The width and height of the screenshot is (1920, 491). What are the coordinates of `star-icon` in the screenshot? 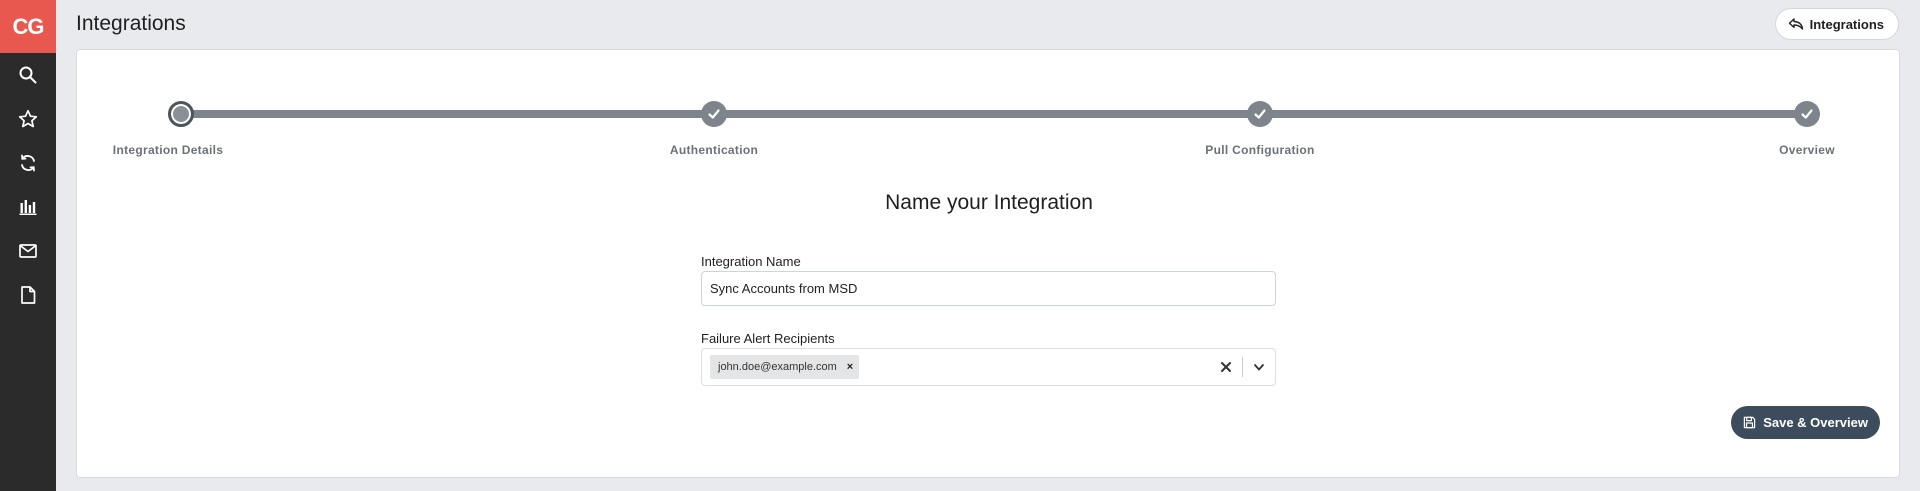 It's located at (28, 118).